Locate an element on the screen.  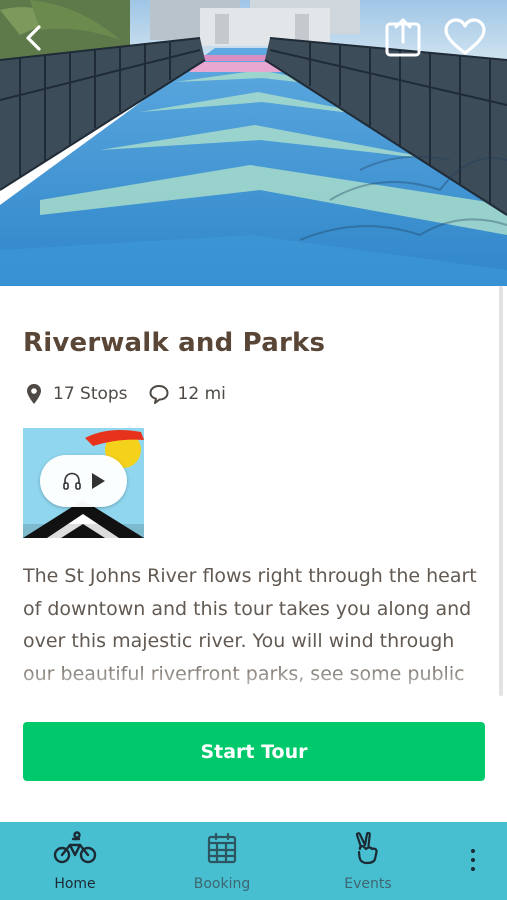
map-pin-icon is located at coordinates (34, 394).